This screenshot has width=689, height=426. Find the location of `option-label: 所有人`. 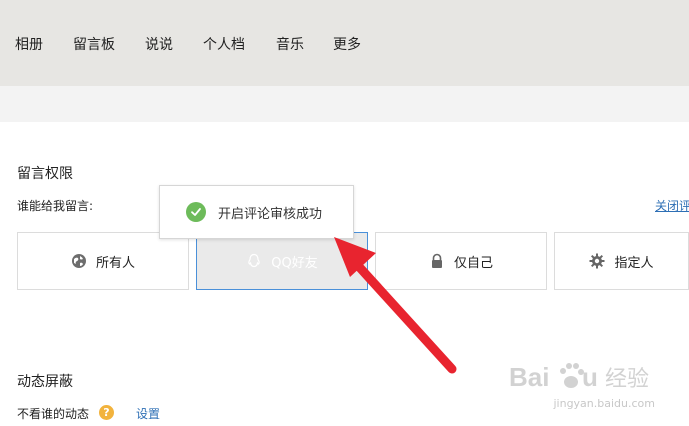

option-label: 所有人 is located at coordinates (115, 263).